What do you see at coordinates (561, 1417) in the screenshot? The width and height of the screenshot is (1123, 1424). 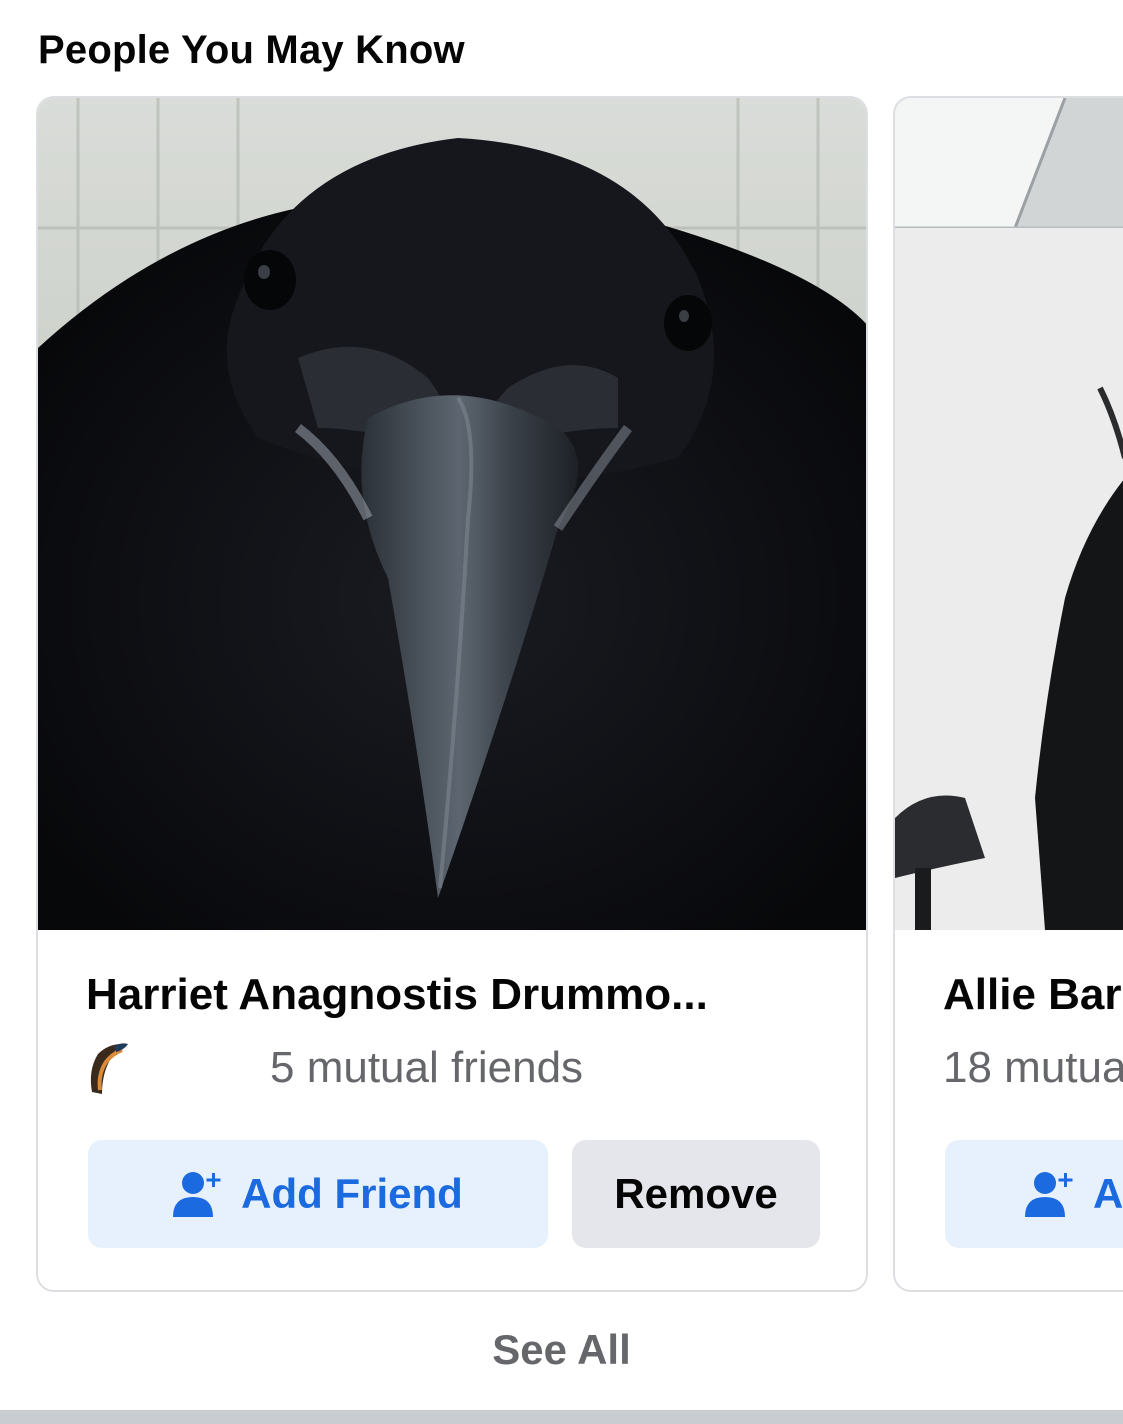 I see `section-divider` at bounding box center [561, 1417].